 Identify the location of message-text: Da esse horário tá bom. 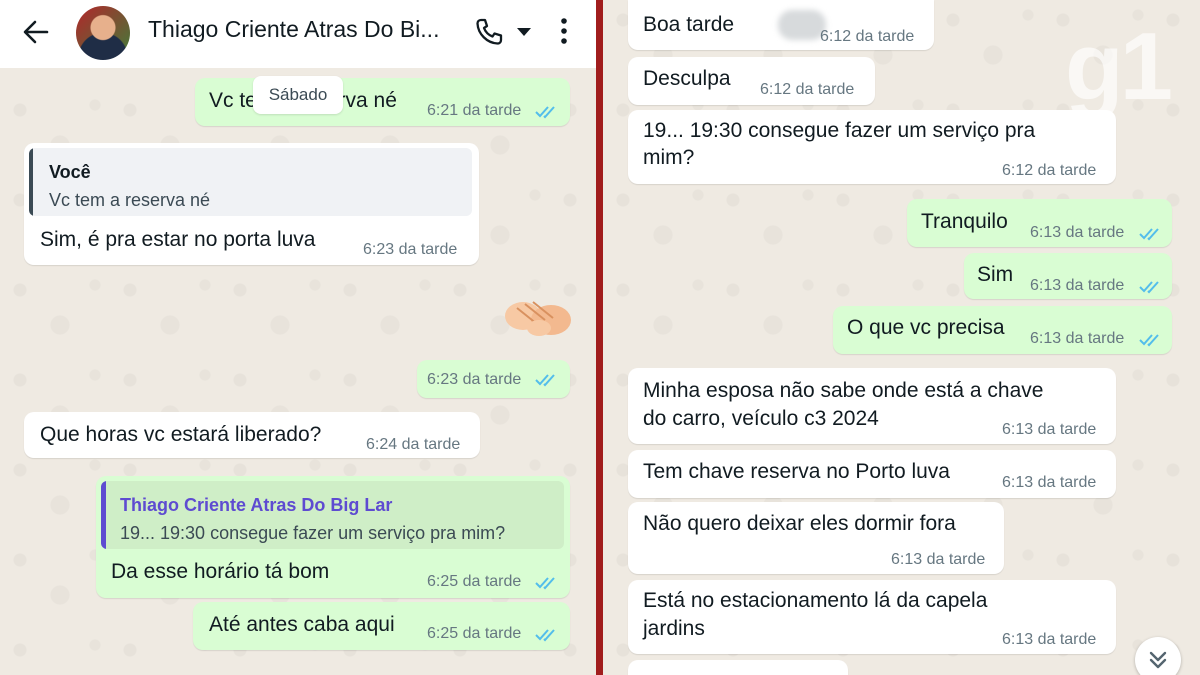
(220, 571).